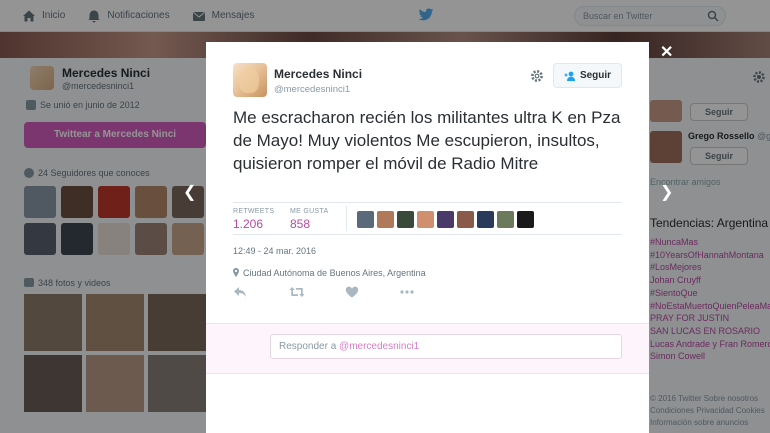 Image resolution: width=770 pixels, height=433 pixels. I want to click on tweet-author-handle: @mercedesninci1, so click(312, 89).